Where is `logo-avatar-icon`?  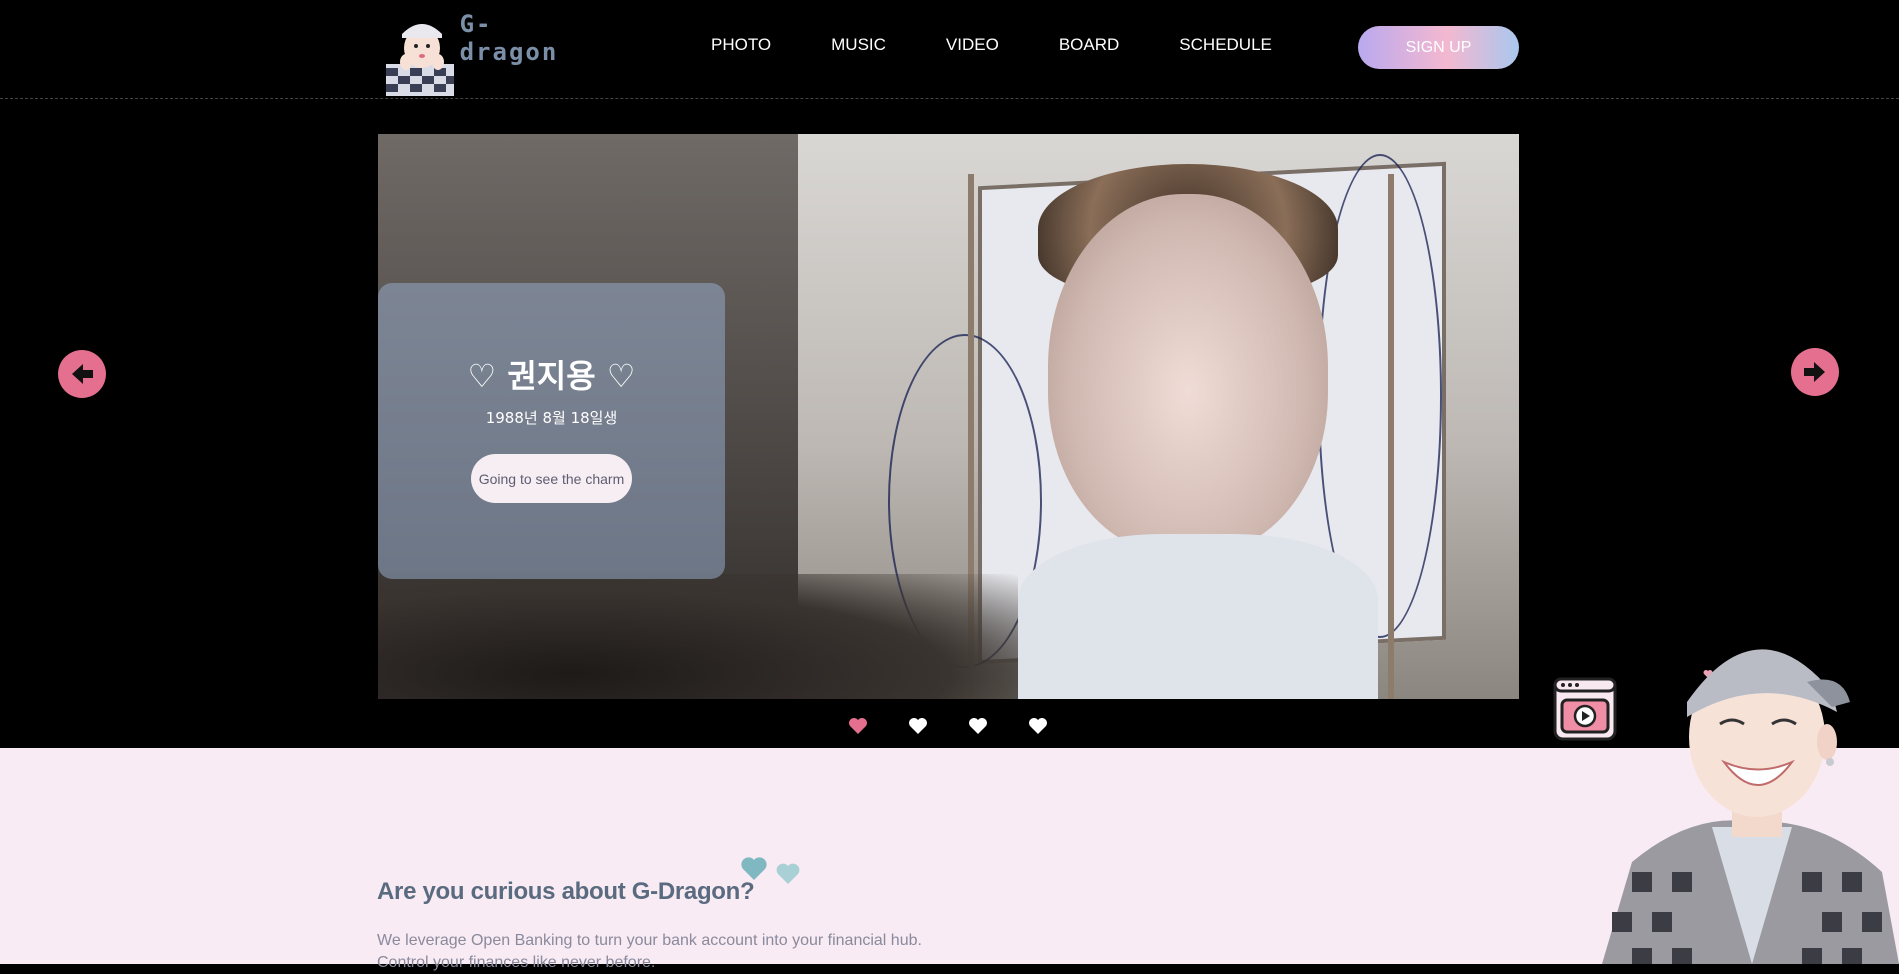 logo-avatar-icon is located at coordinates (416, 54).